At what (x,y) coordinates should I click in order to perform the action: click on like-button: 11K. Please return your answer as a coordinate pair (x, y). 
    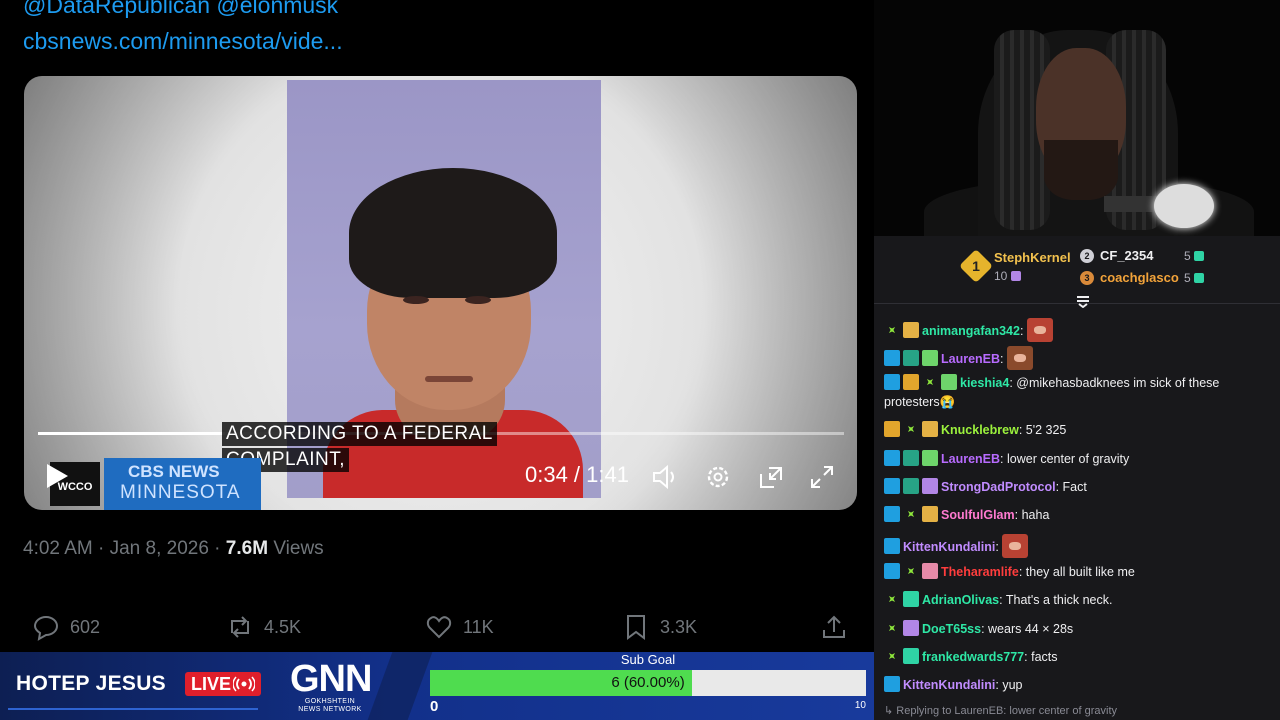
    Looking at the image, I should click on (459, 627).